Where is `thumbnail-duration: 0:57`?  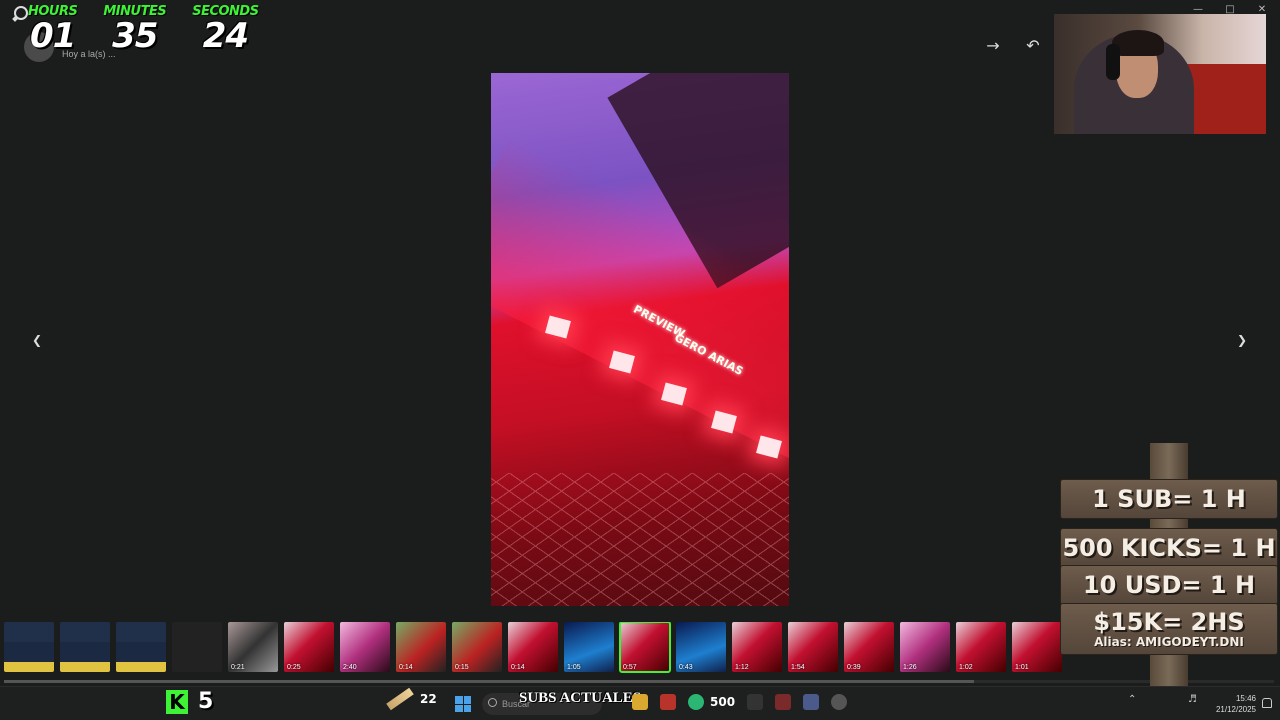
thumbnail-duration: 0:57 is located at coordinates (630, 667).